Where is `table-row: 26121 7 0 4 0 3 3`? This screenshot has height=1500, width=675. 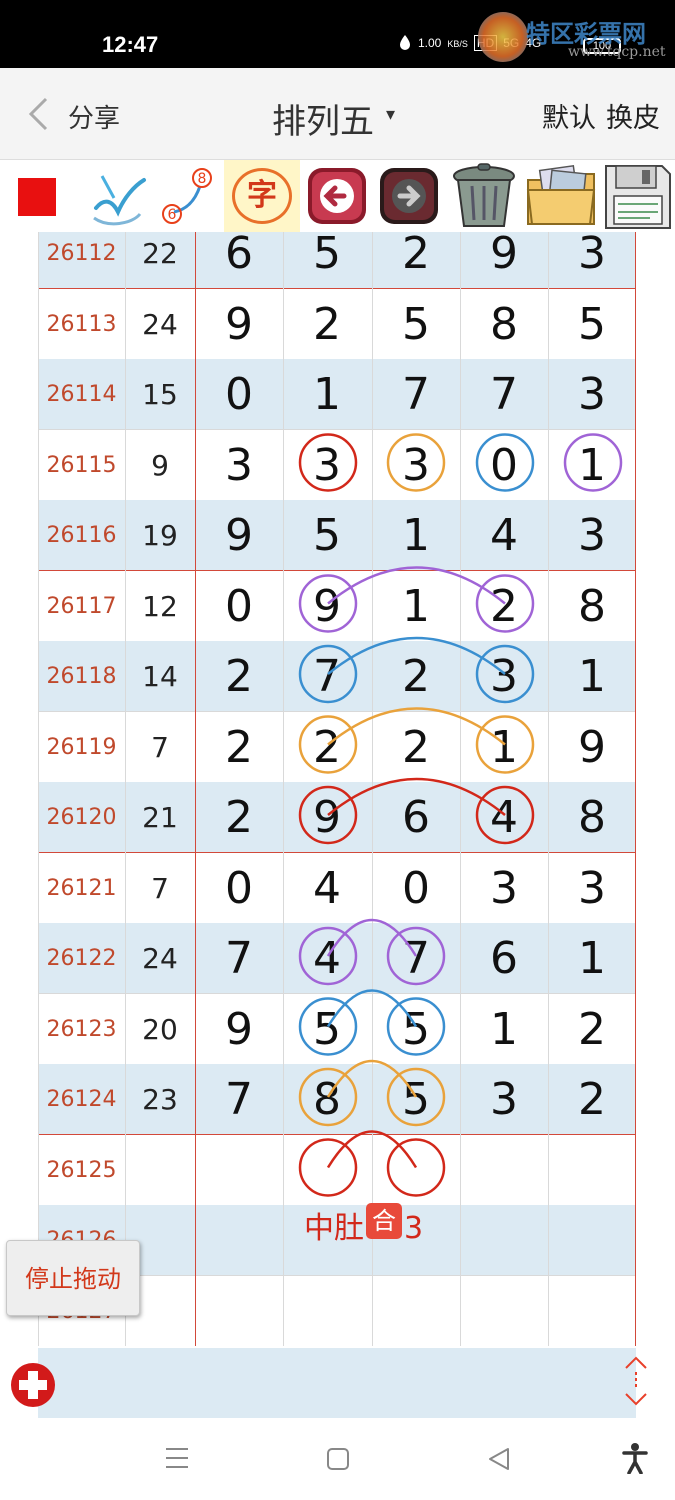 table-row: 26121 7 0 4 0 3 3 is located at coordinates (337, 888).